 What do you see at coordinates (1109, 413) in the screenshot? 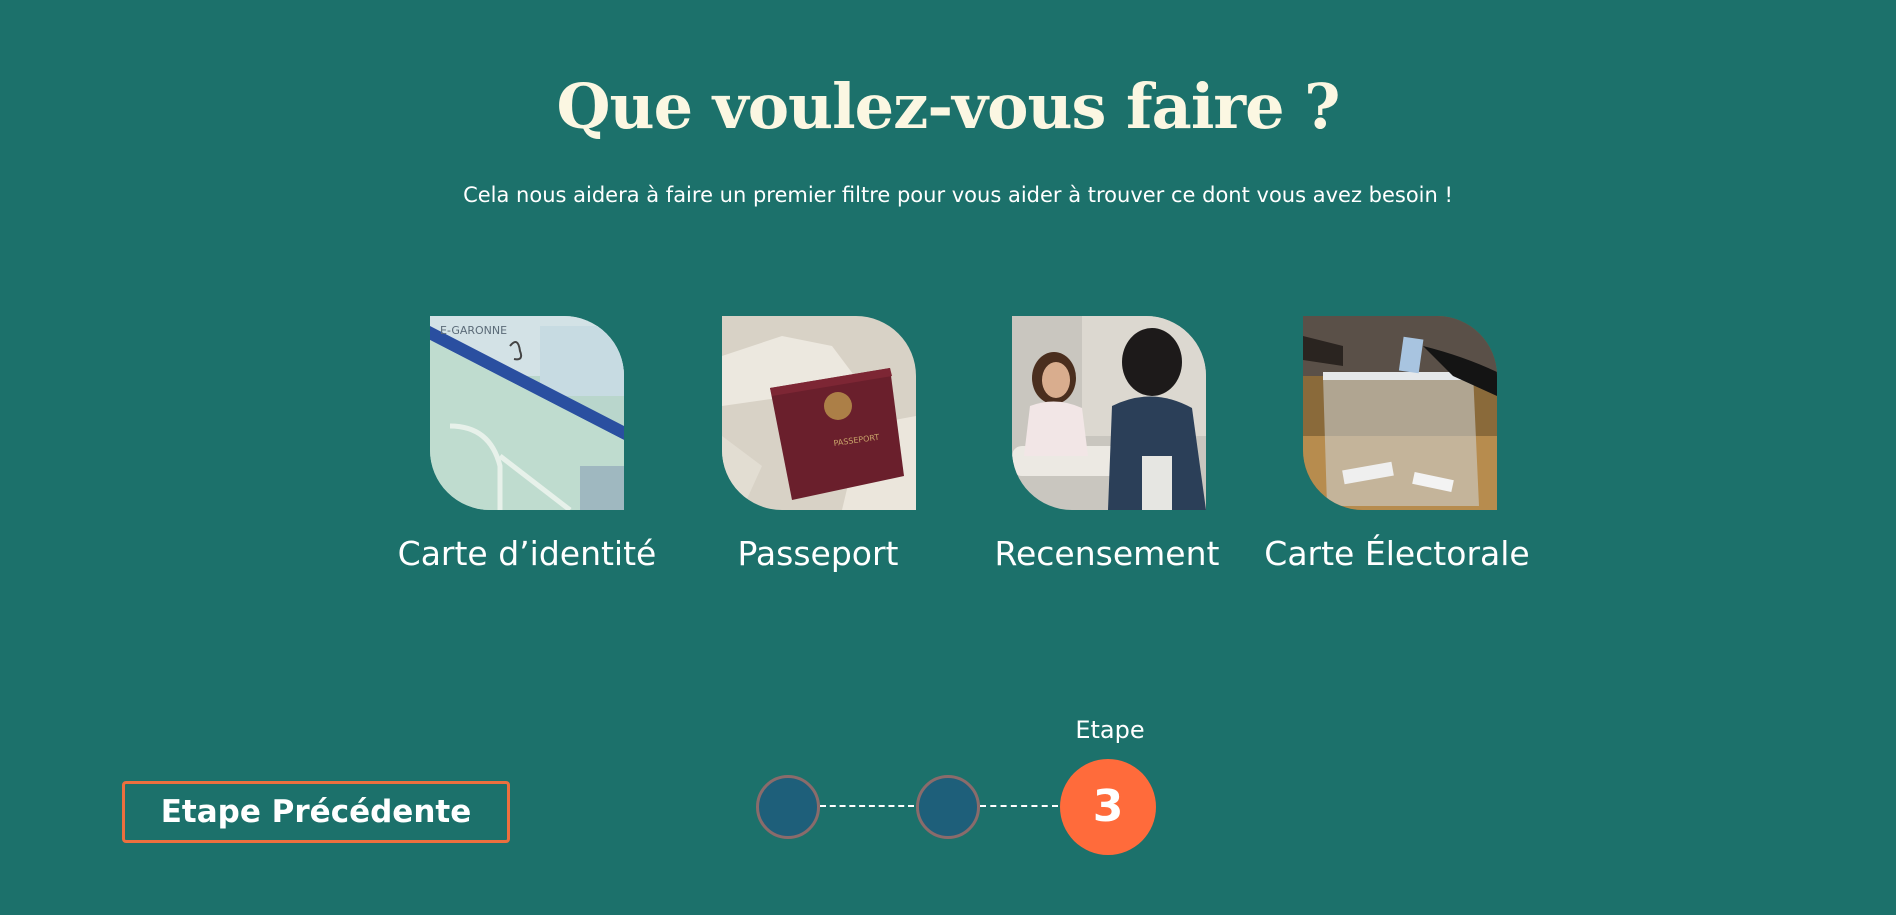
I see `census-image` at bounding box center [1109, 413].